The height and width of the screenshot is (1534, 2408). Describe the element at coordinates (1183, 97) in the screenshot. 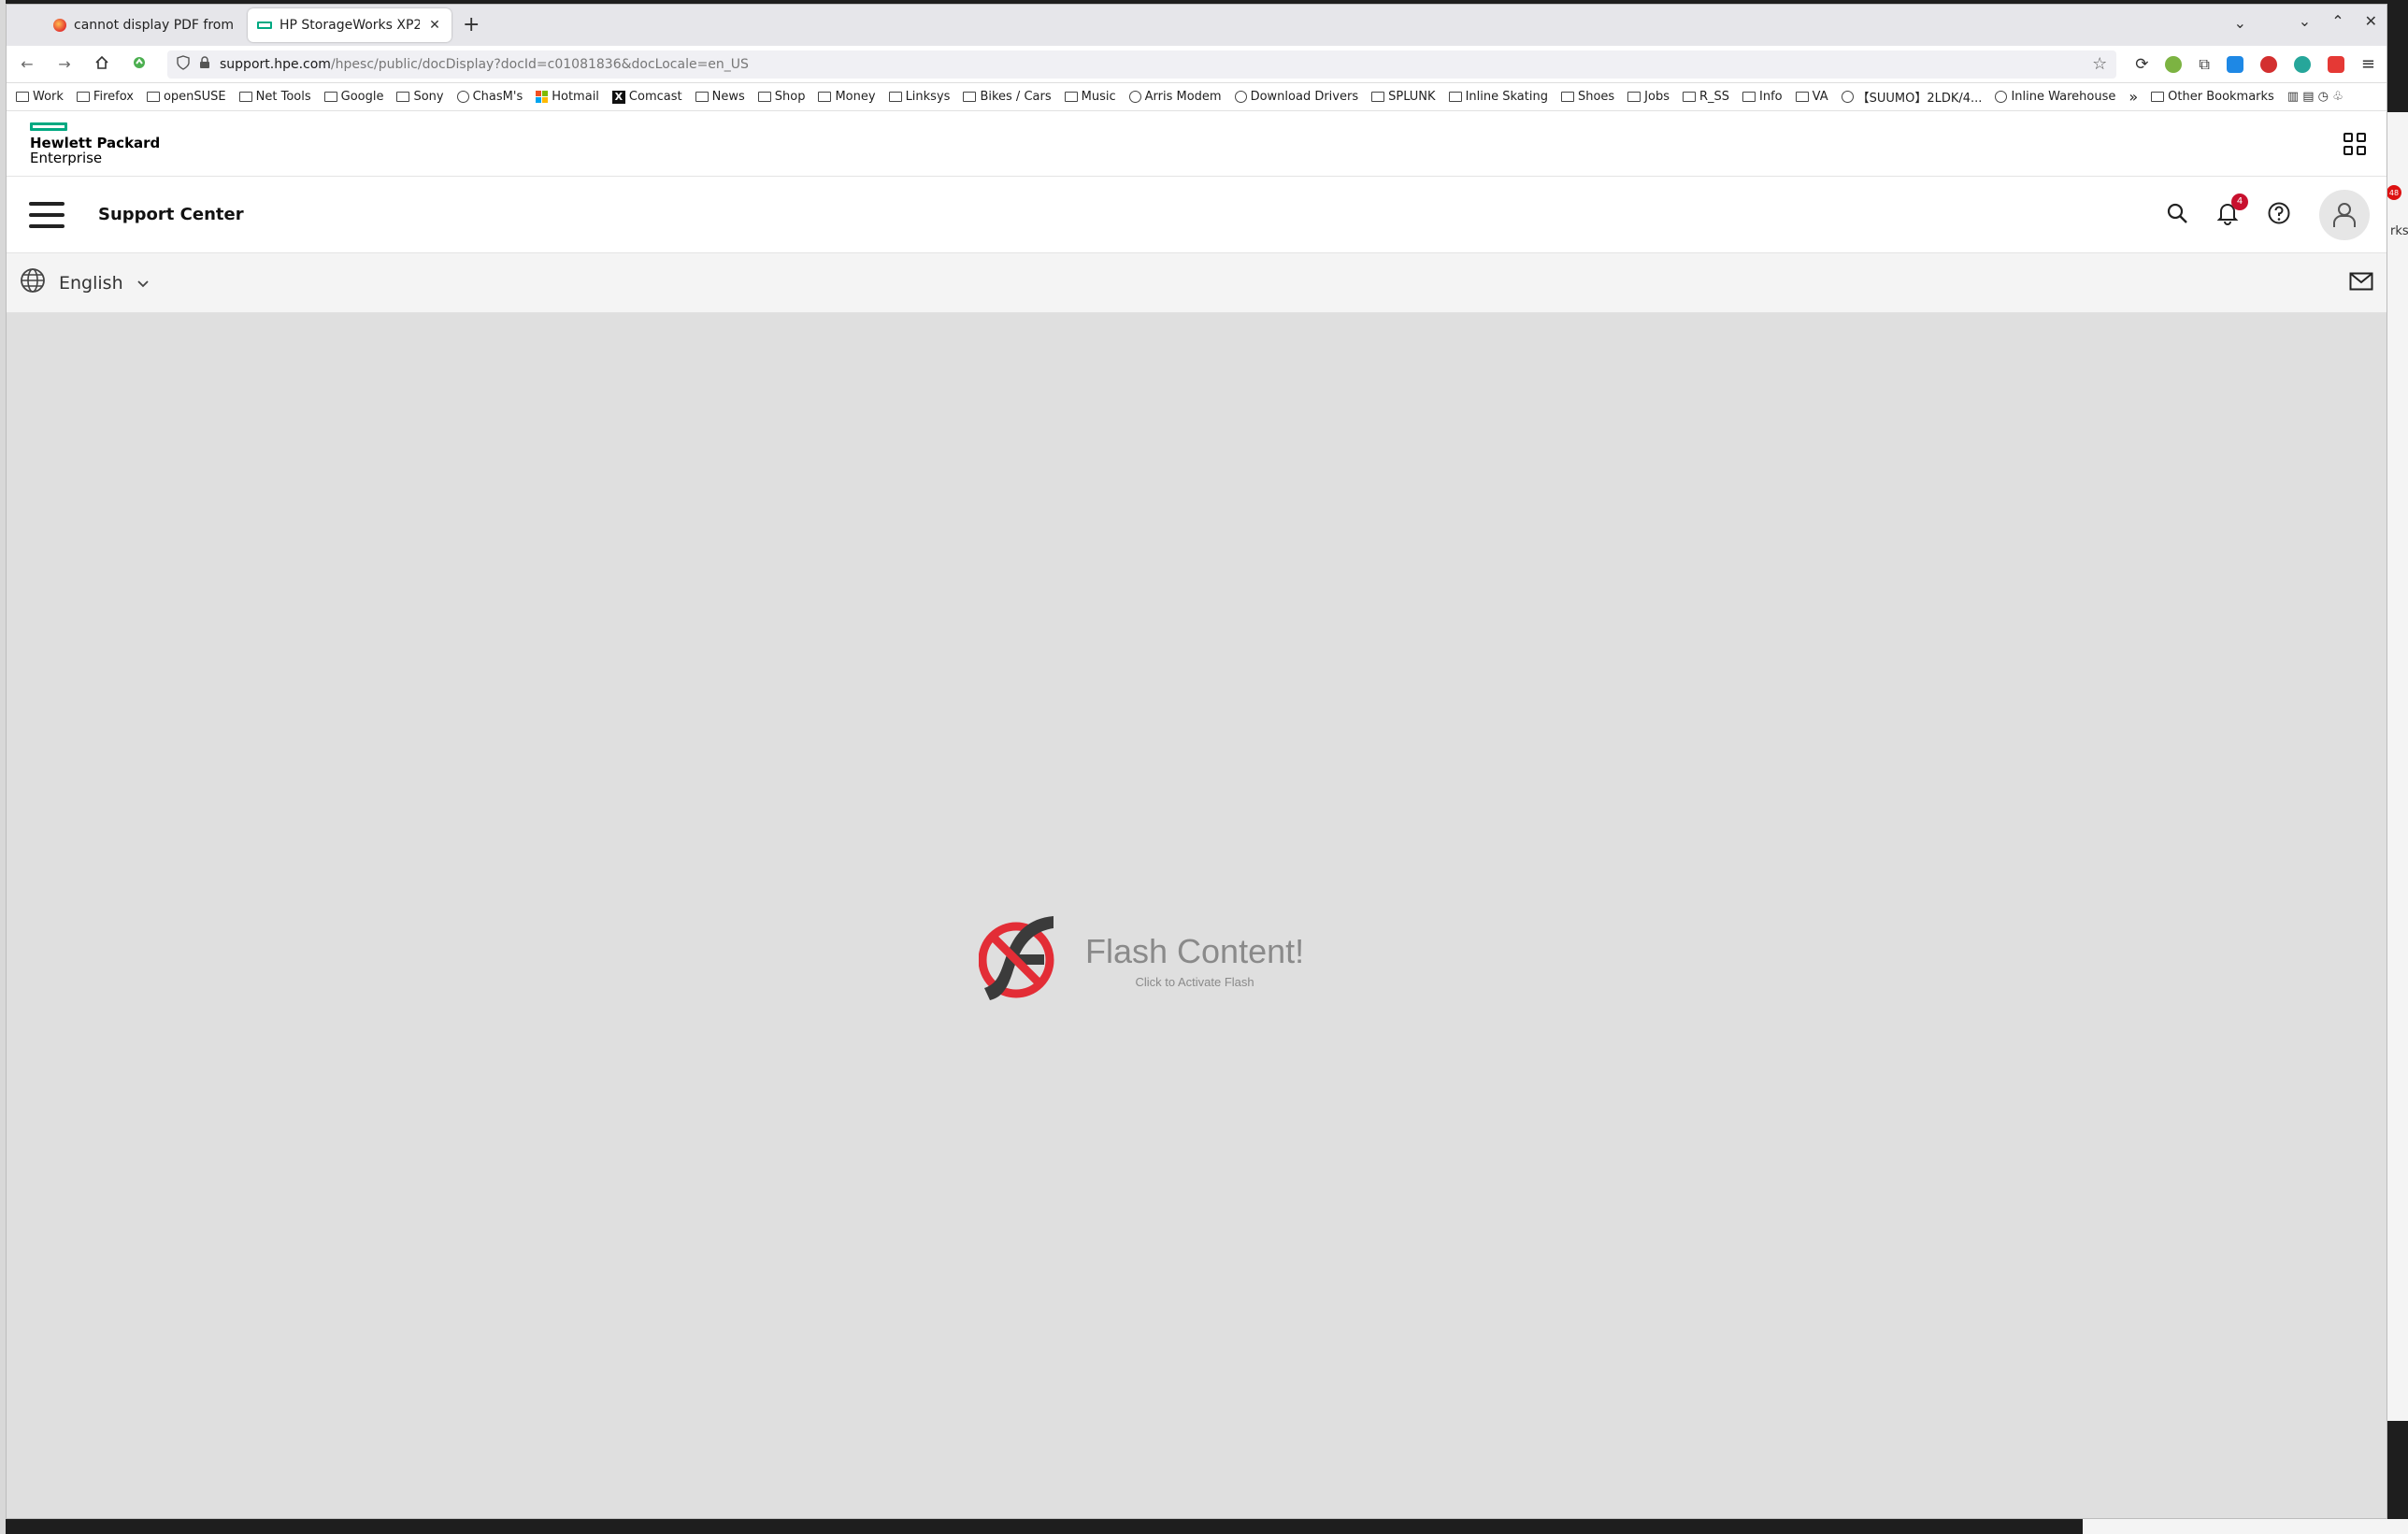

I see `bookmark-label: Arris Modem` at that location.